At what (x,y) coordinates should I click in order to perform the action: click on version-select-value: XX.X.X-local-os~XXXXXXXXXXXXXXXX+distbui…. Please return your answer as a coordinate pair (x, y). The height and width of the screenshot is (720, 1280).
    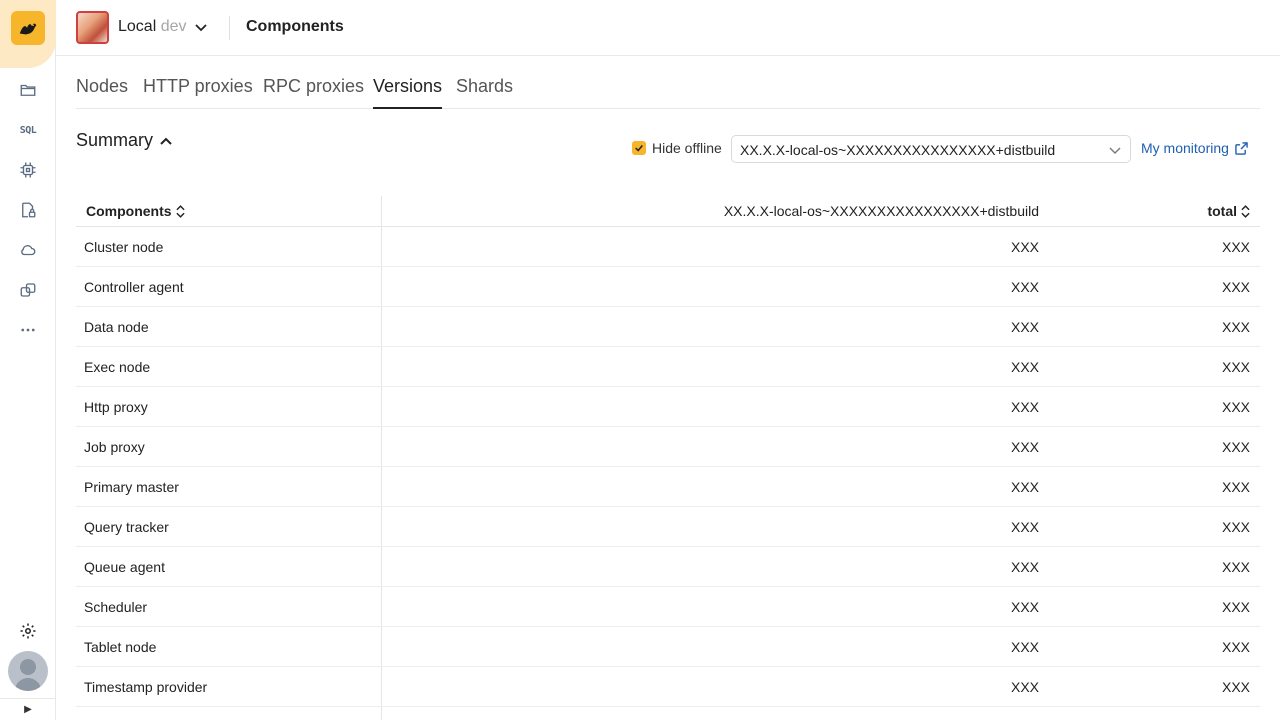
    Looking at the image, I should click on (898, 150).